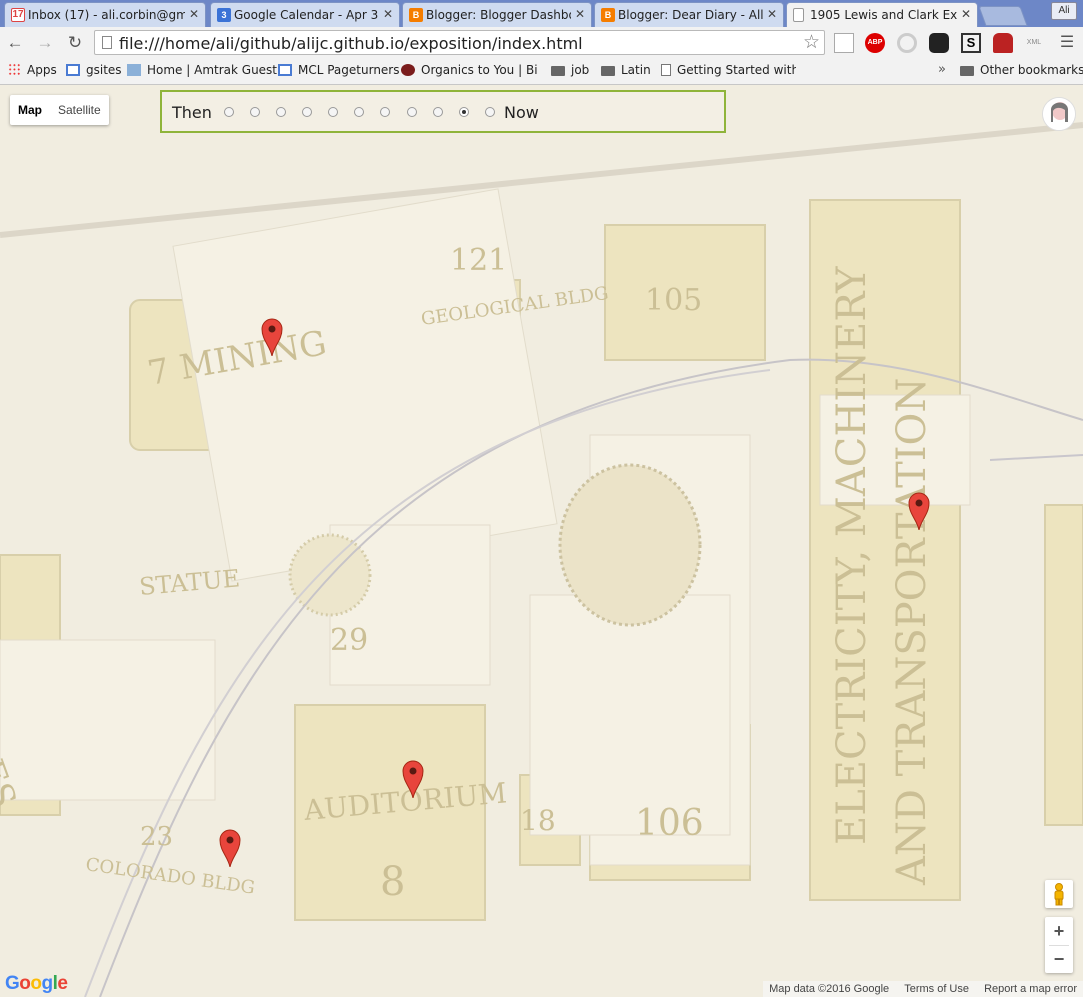 Image resolution: width=1083 pixels, height=997 pixels. Describe the element at coordinates (15, 43) in the screenshot. I see `back-icon: ←` at that location.